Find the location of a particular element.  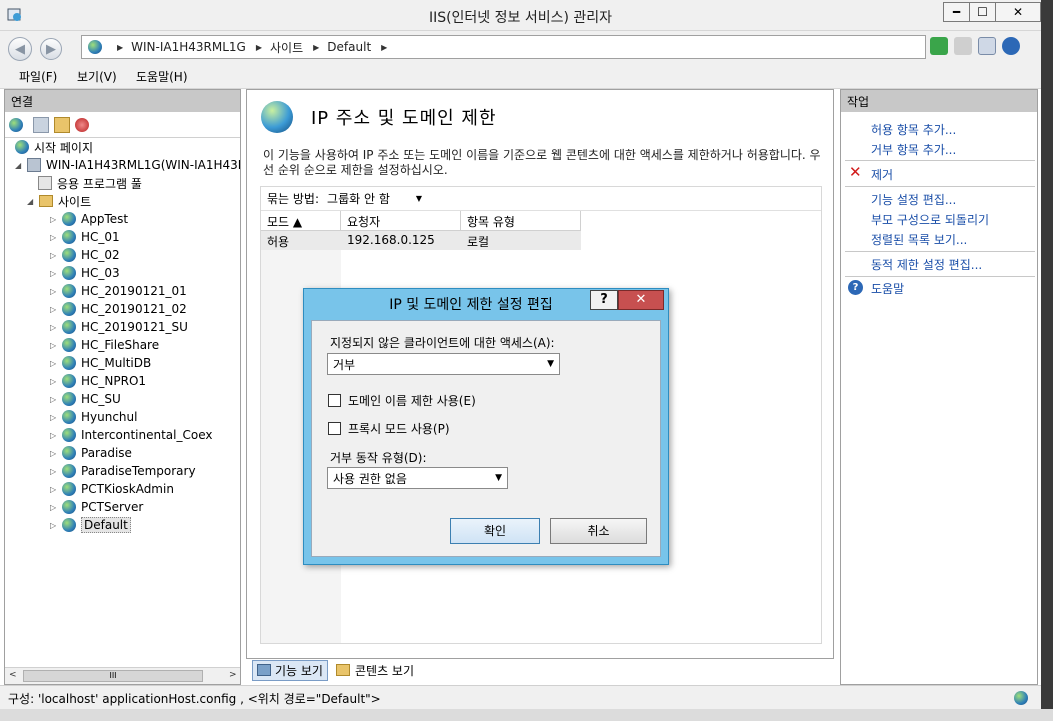

scroll-thumb: III is located at coordinates (113, 676).